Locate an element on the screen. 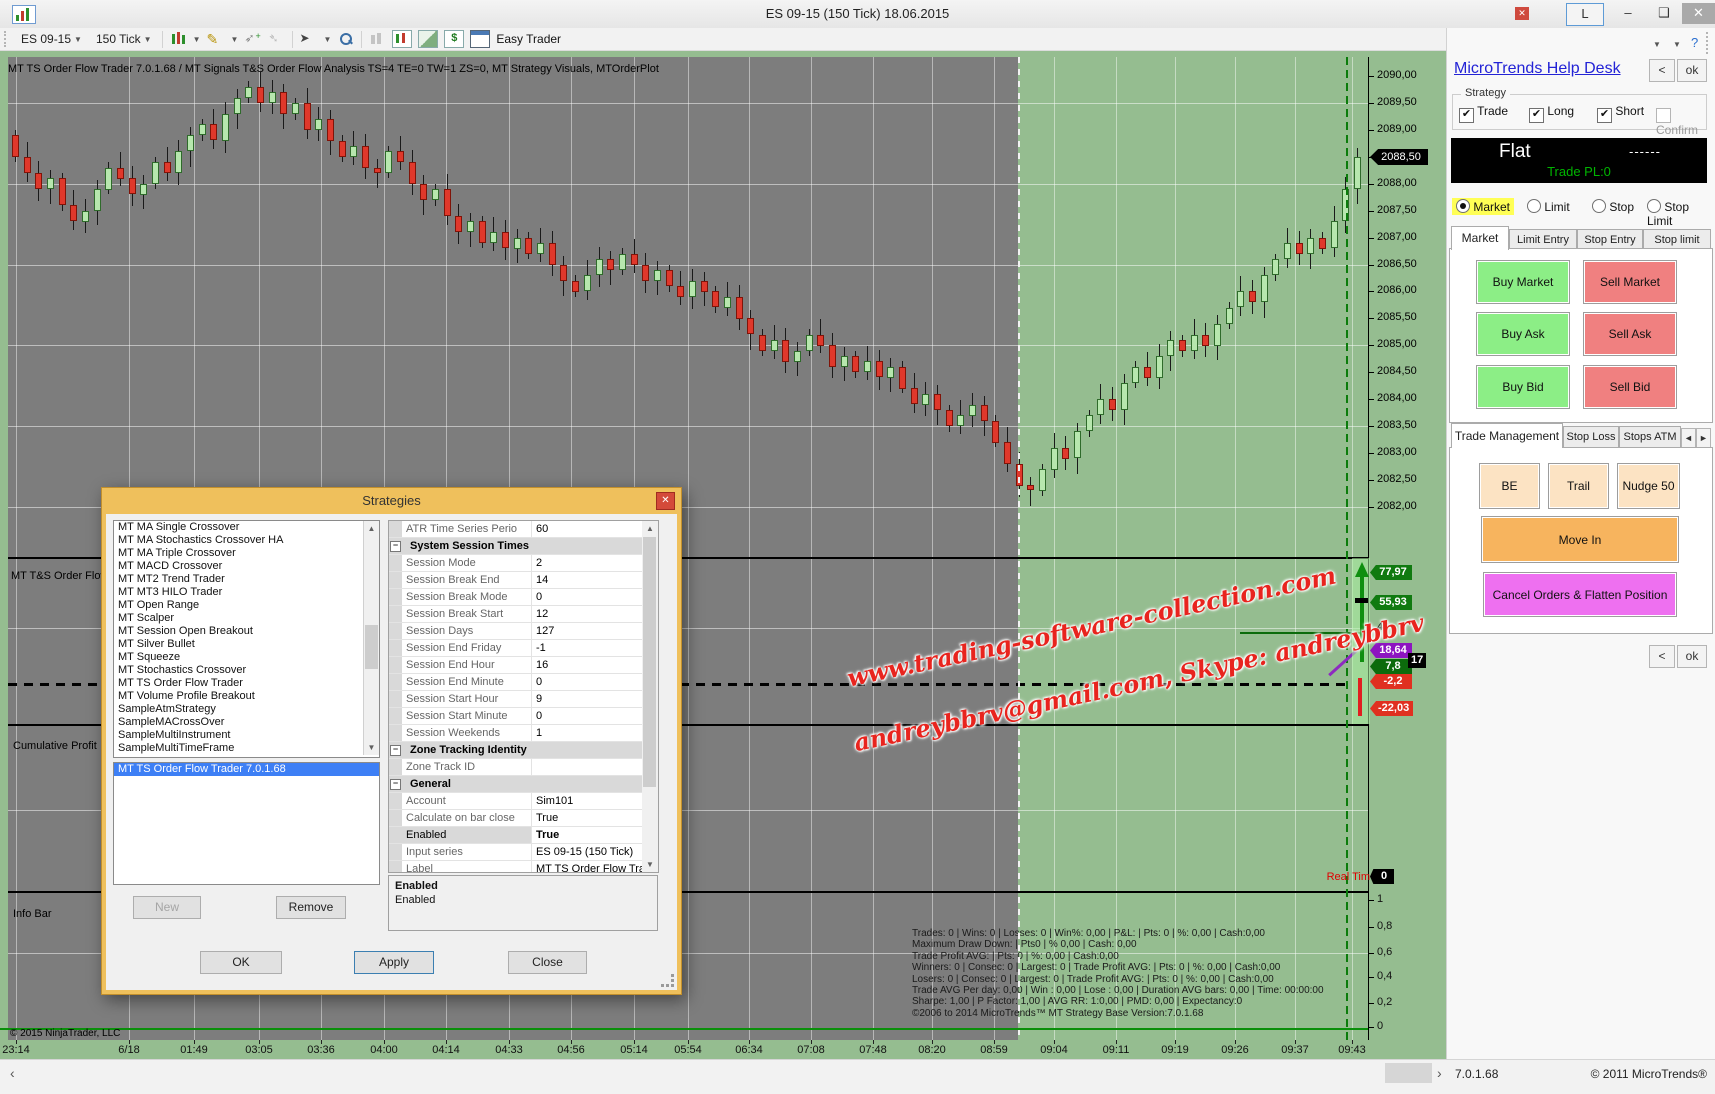 This screenshot has width=1715, height=1094. property-row: Enabled True is located at coordinates (516, 835).